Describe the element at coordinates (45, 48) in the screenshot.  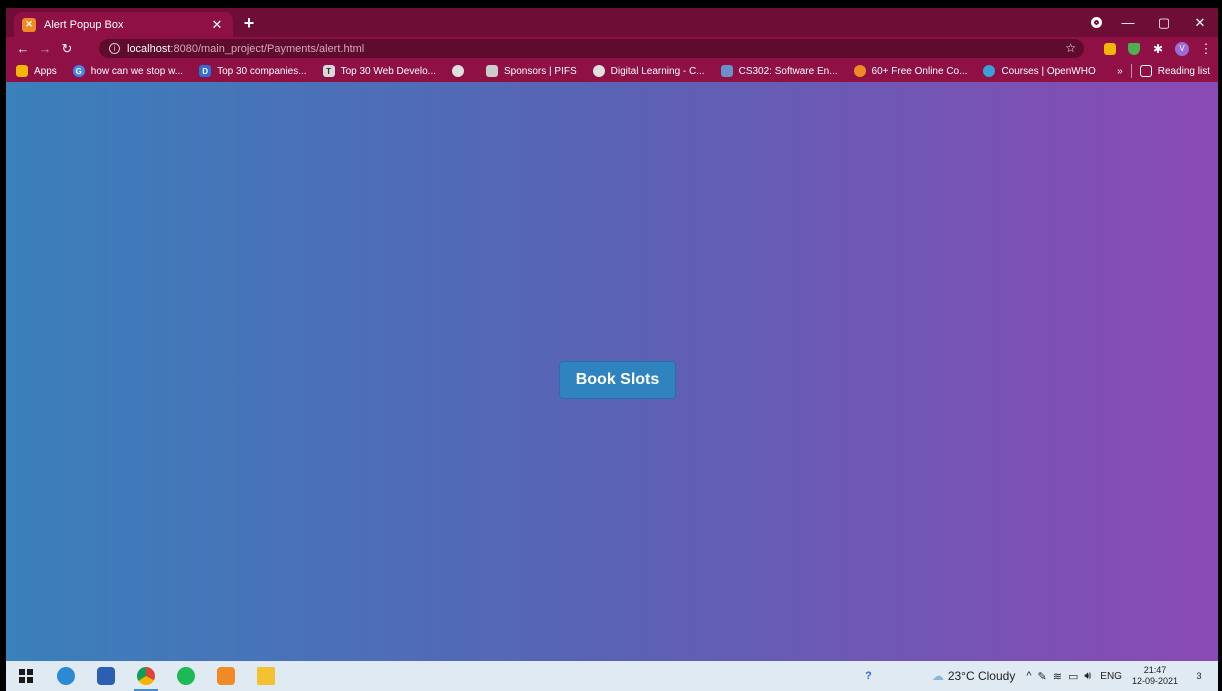
I see `forward-arrow-icon: →` at that location.